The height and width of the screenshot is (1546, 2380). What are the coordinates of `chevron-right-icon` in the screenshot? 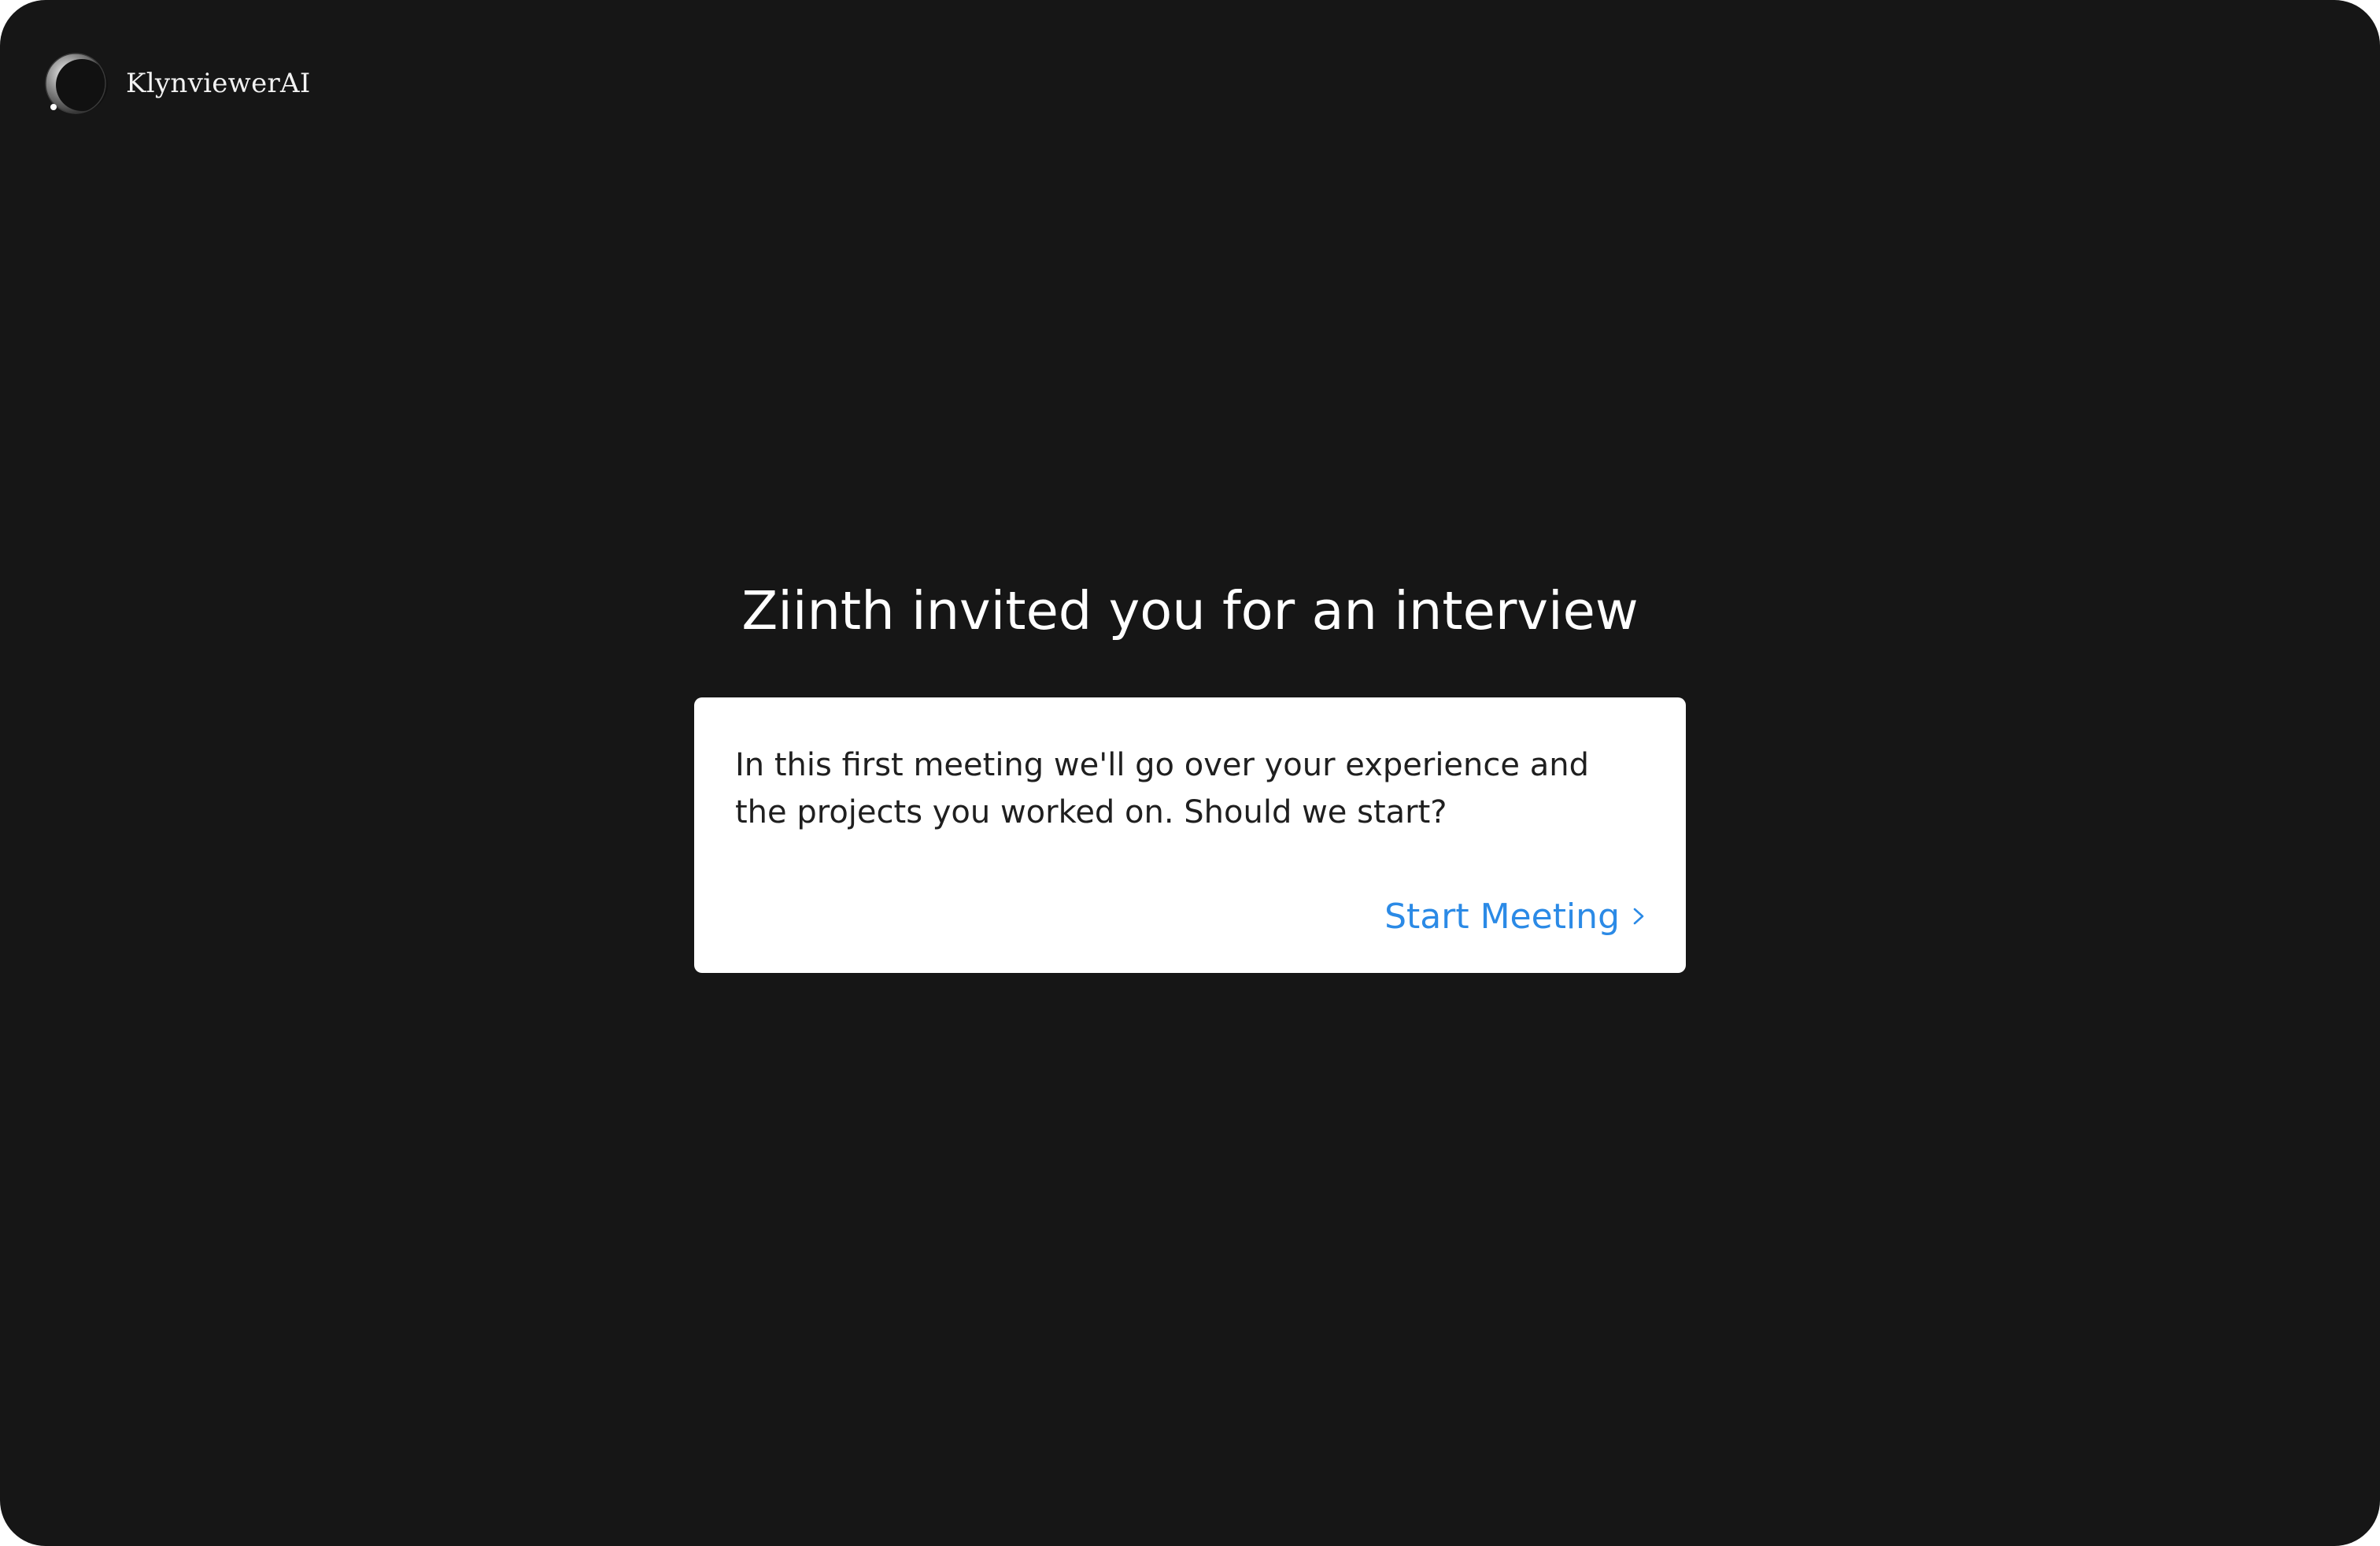 It's located at (1638, 917).